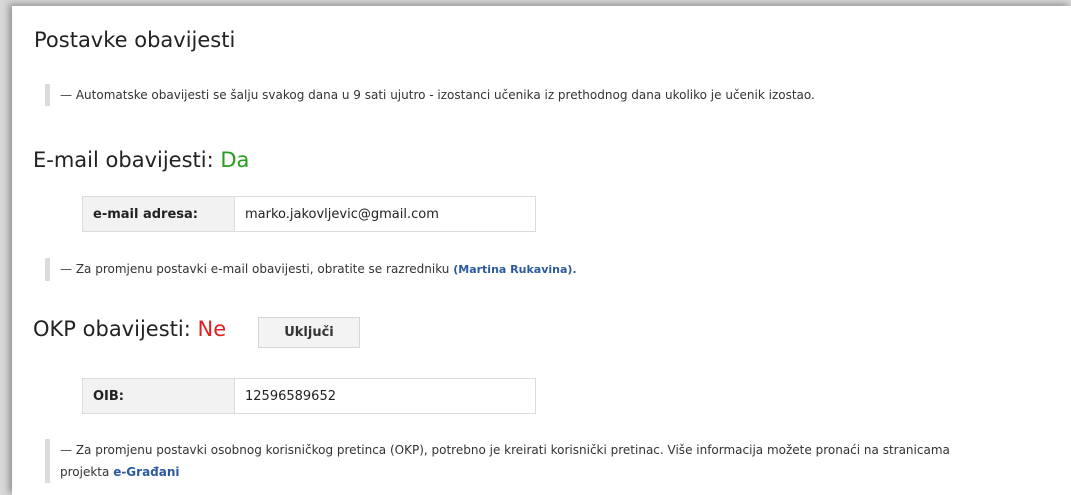 This screenshot has height=495, width=1071. I want to click on homeroom-teacher-link: (Martina Rukavina)., so click(514, 269).